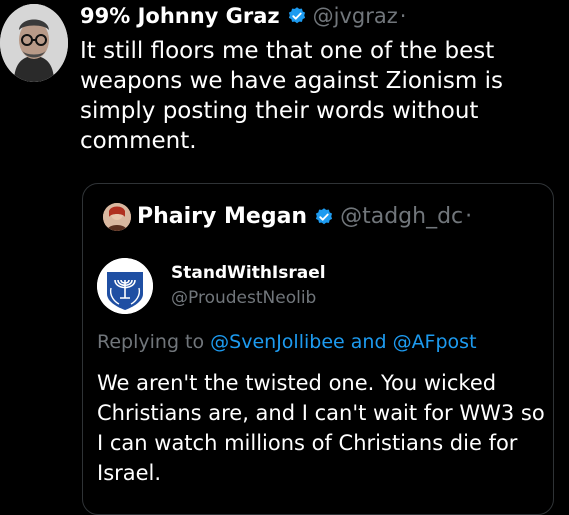 This screenshot has width=569, height=515. I want to click on author-avatar, so click(34, 43).